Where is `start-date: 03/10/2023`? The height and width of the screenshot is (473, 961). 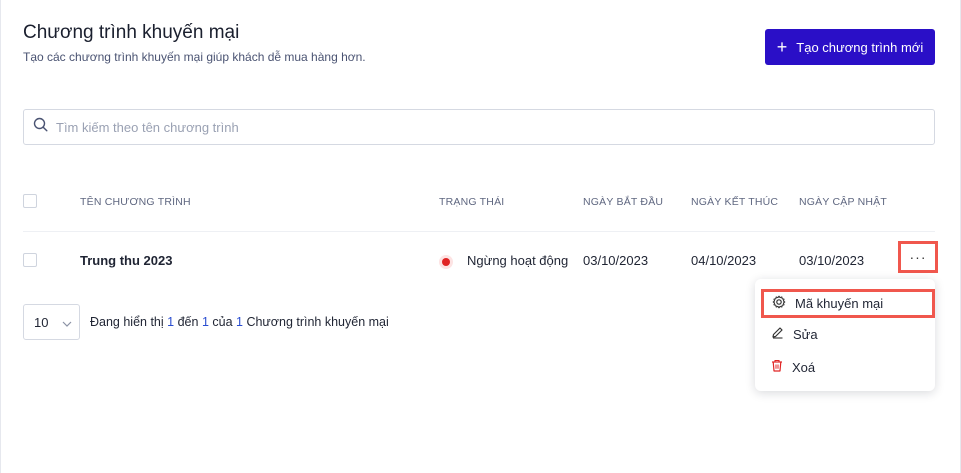 start-date: 03/10/2023 is located at coordinates (616, 260).